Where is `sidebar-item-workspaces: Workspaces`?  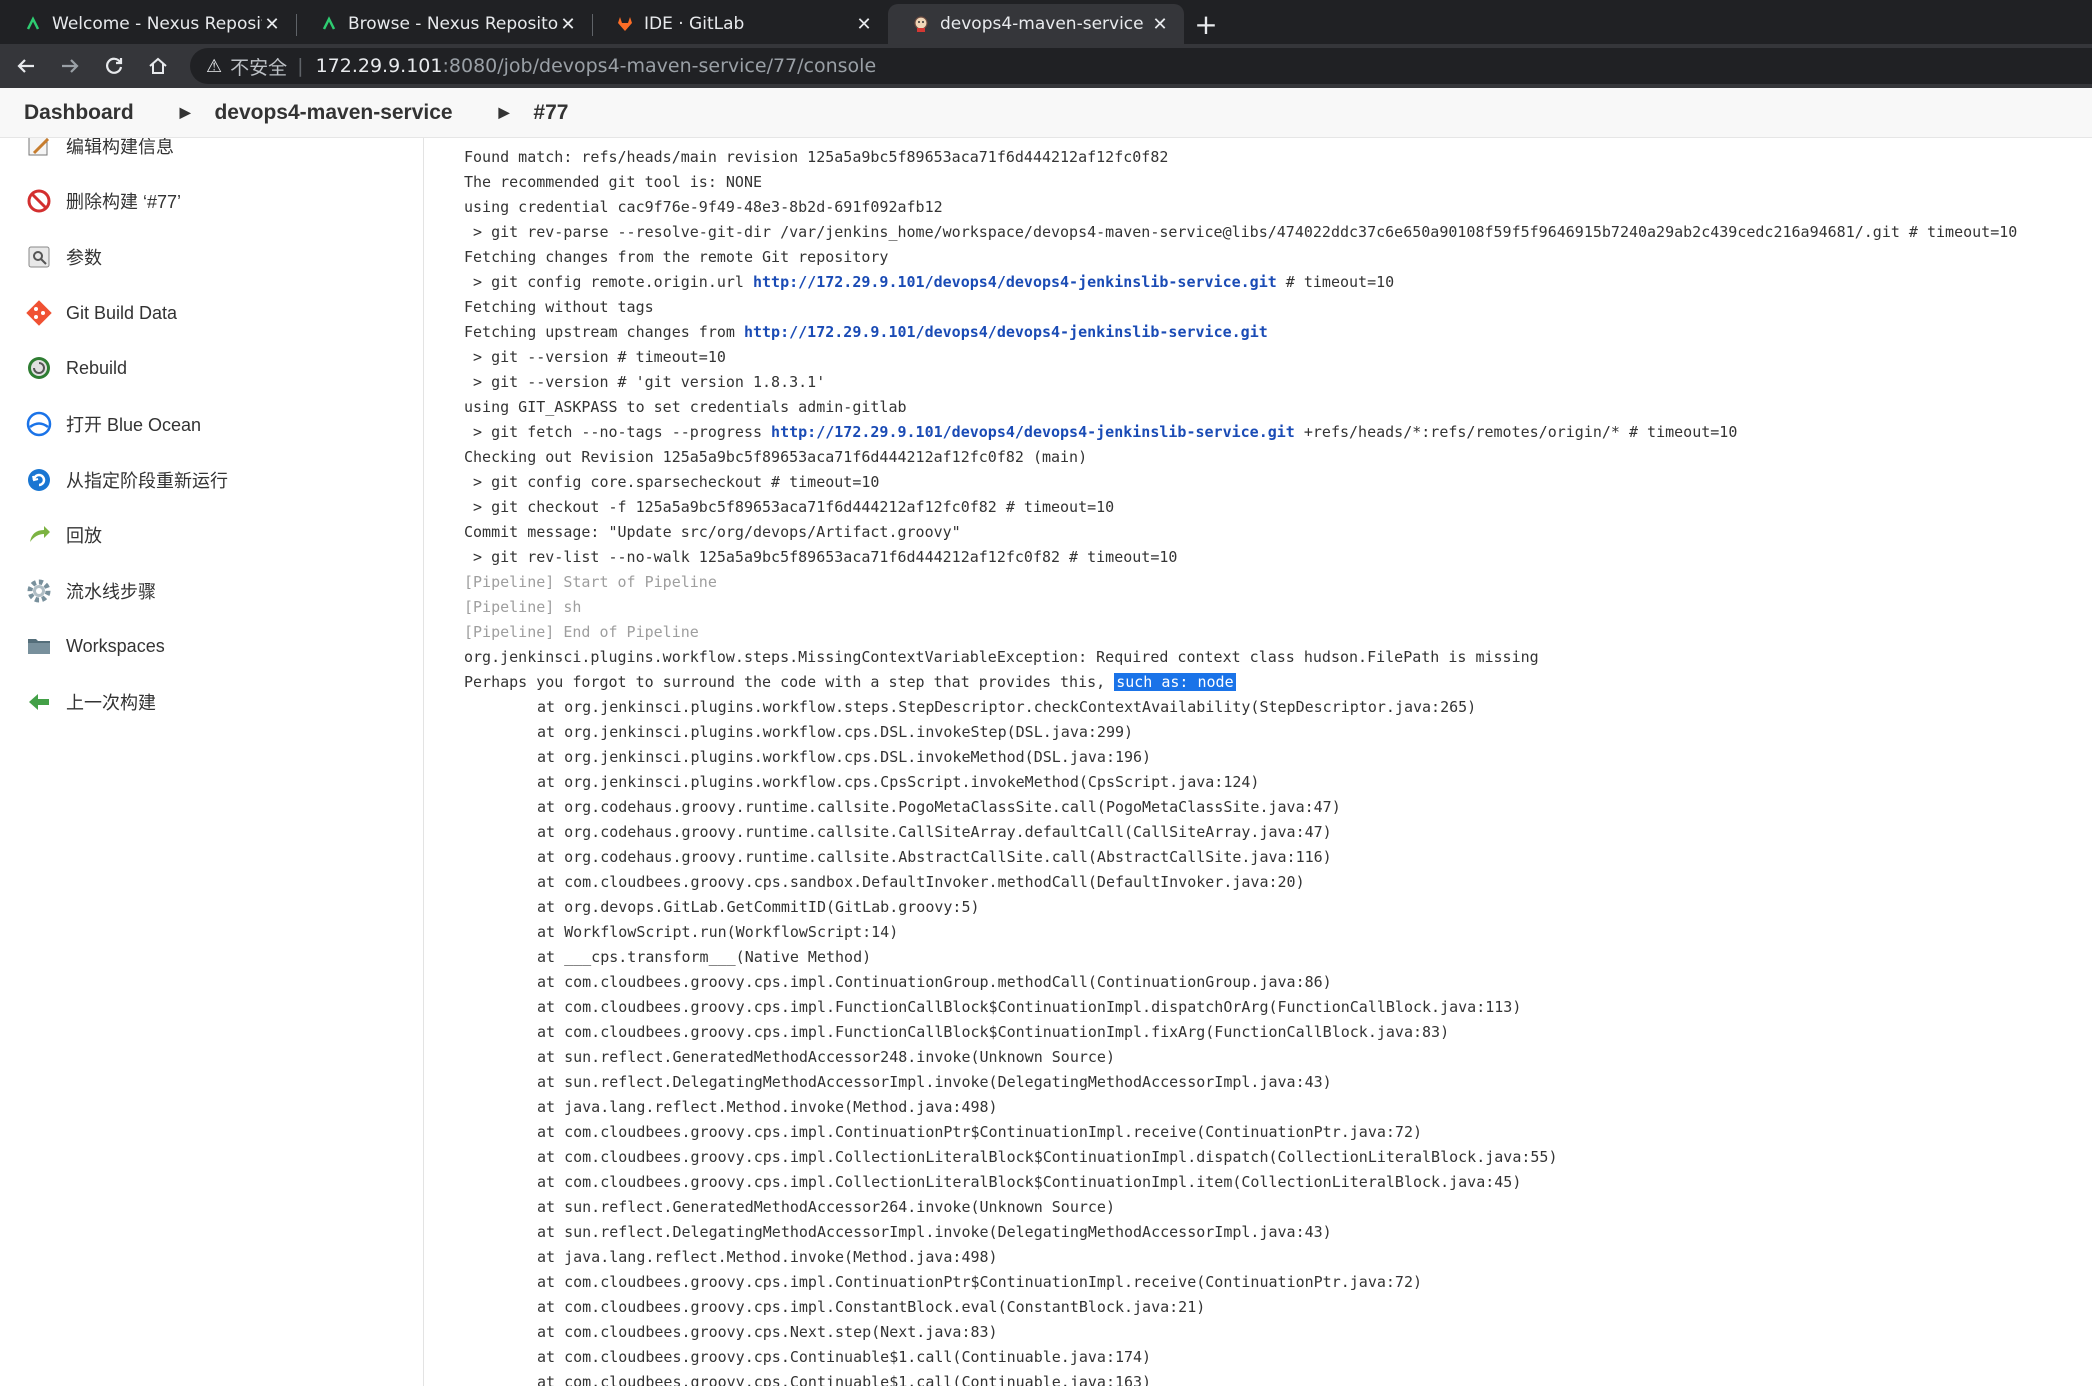
sidebar-item-workspaces: Workspaces is located at coordinates (94, 646).